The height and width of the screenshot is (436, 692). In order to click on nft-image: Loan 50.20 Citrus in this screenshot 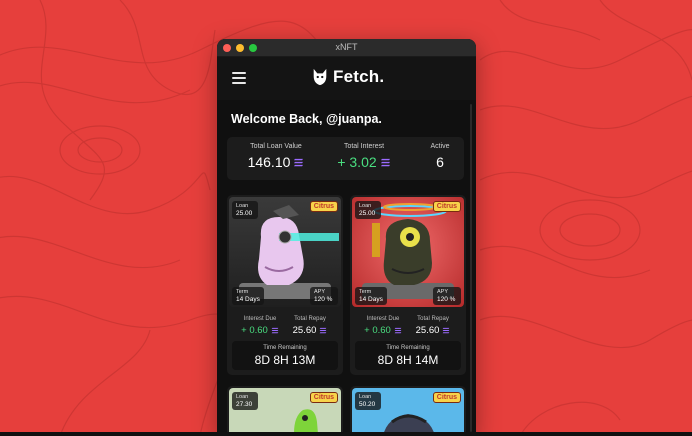, I will do `click(408, 412)`.